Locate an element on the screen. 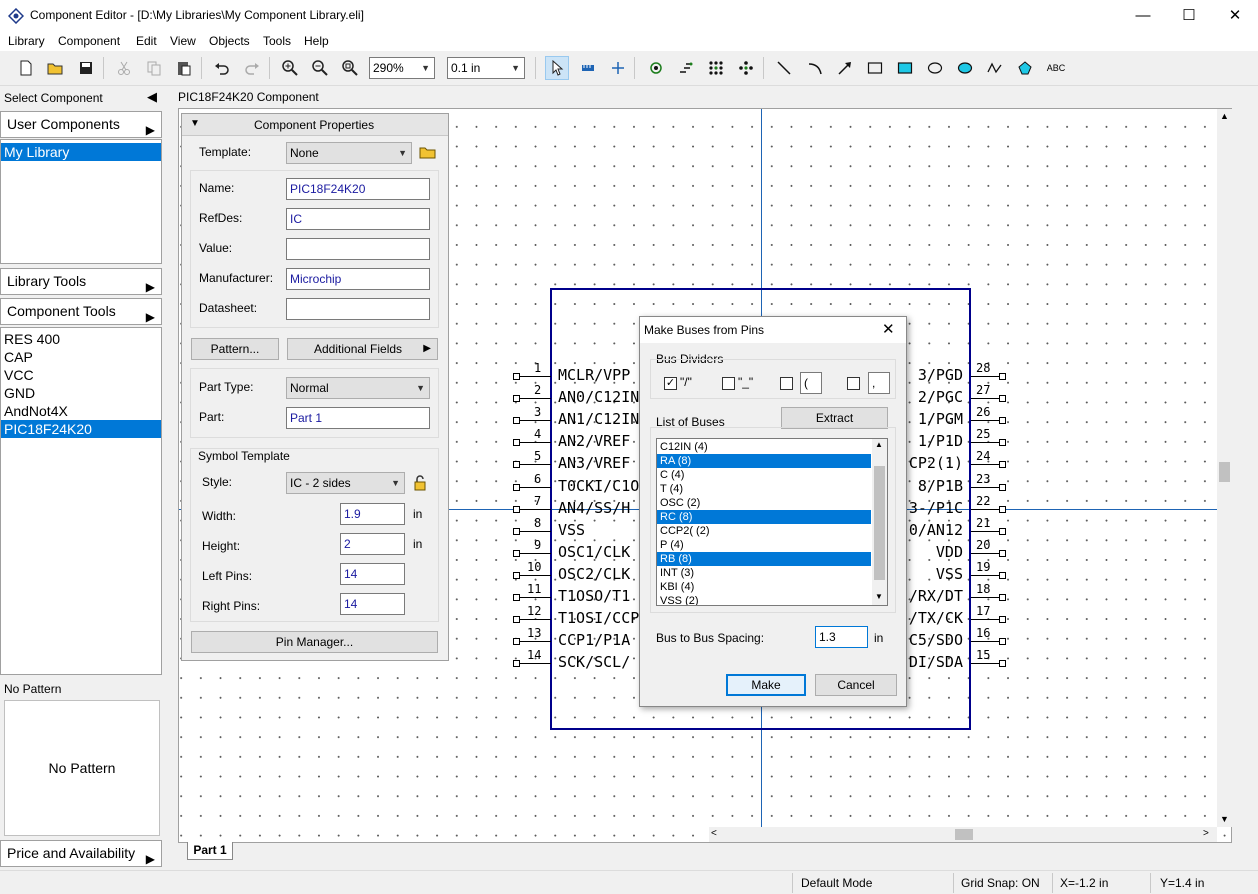 The image size is (1258, 894). divider-checkbox-comma is located at coordinates (853, 383).